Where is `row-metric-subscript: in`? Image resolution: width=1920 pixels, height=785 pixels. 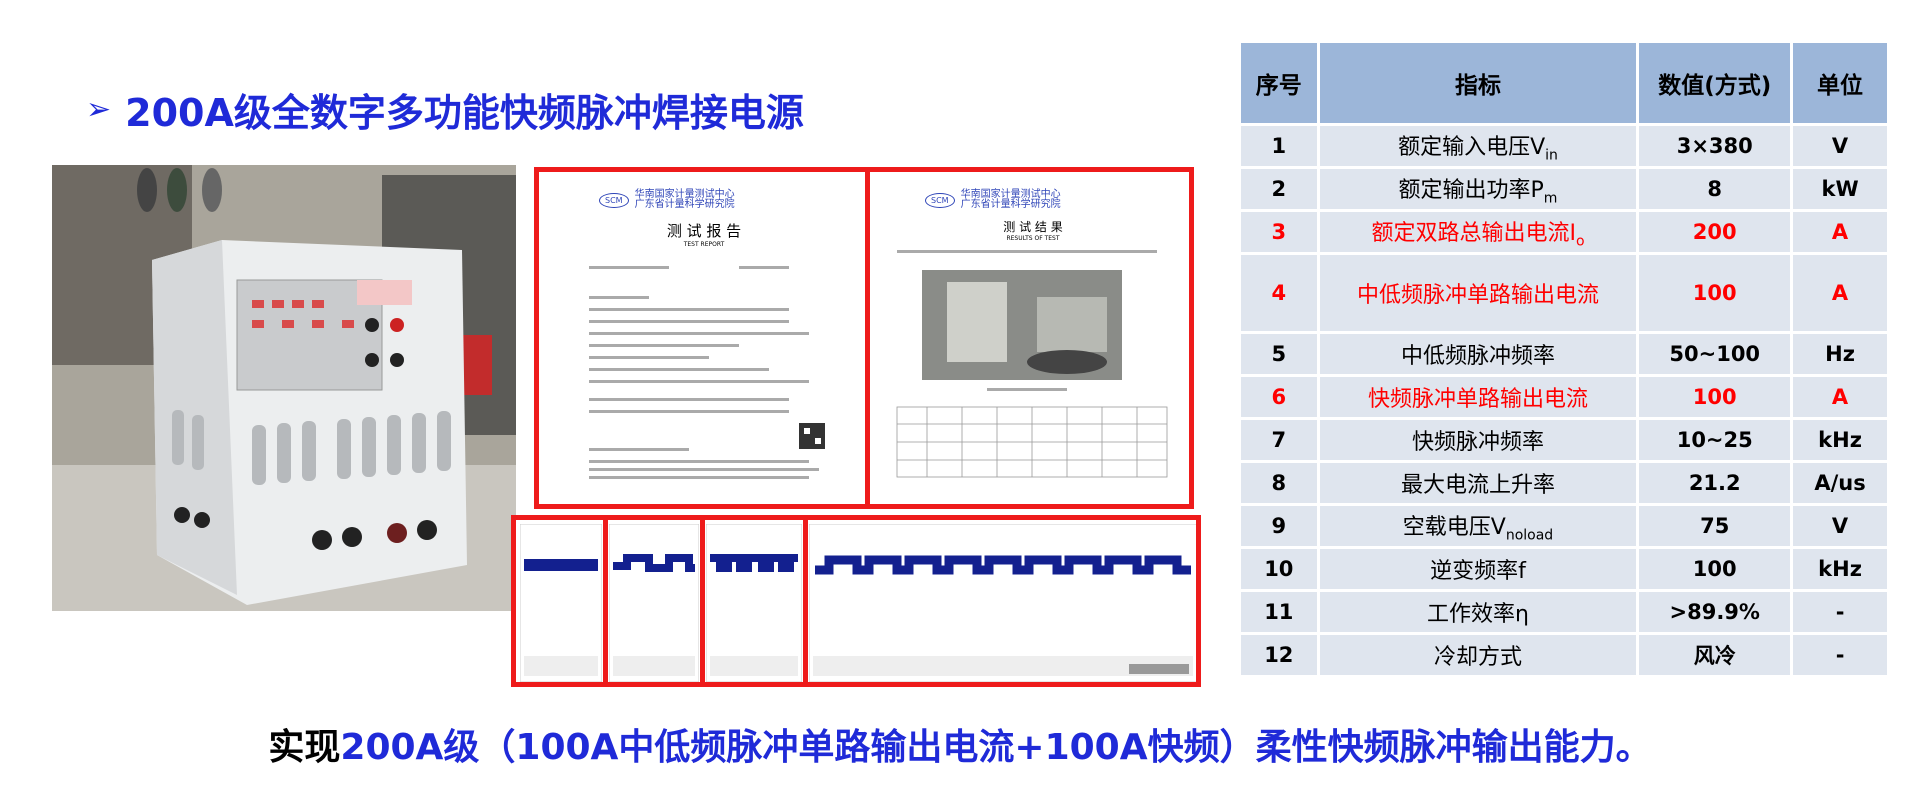
row-metric-subscript: in is located at coordinates (1551, 155).